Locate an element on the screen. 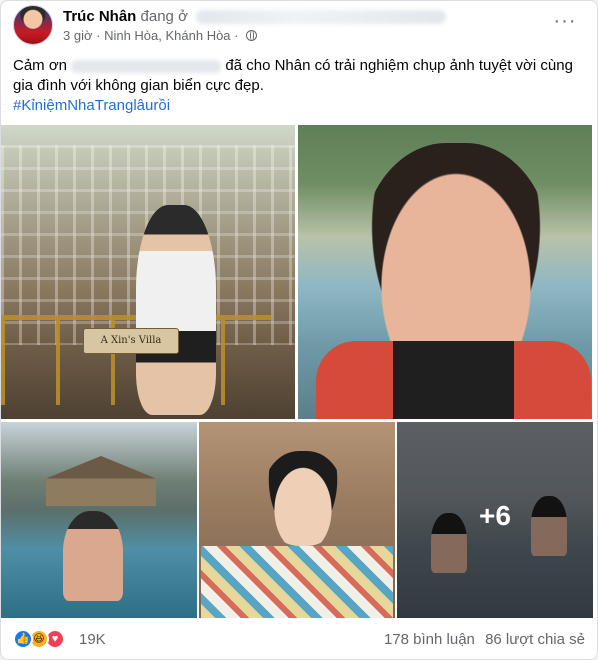 This screenshot has height=660, width=598. post-time: 3 giờ is located at coordinates (78, 35).